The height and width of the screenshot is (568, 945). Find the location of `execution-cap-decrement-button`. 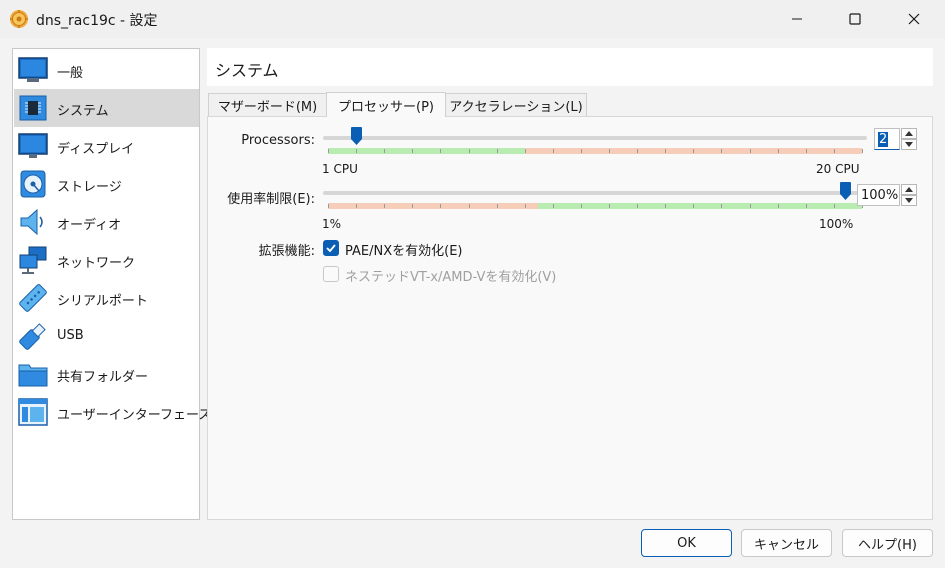

execution-cap-decrement-button is located at coordinates (909, 200).